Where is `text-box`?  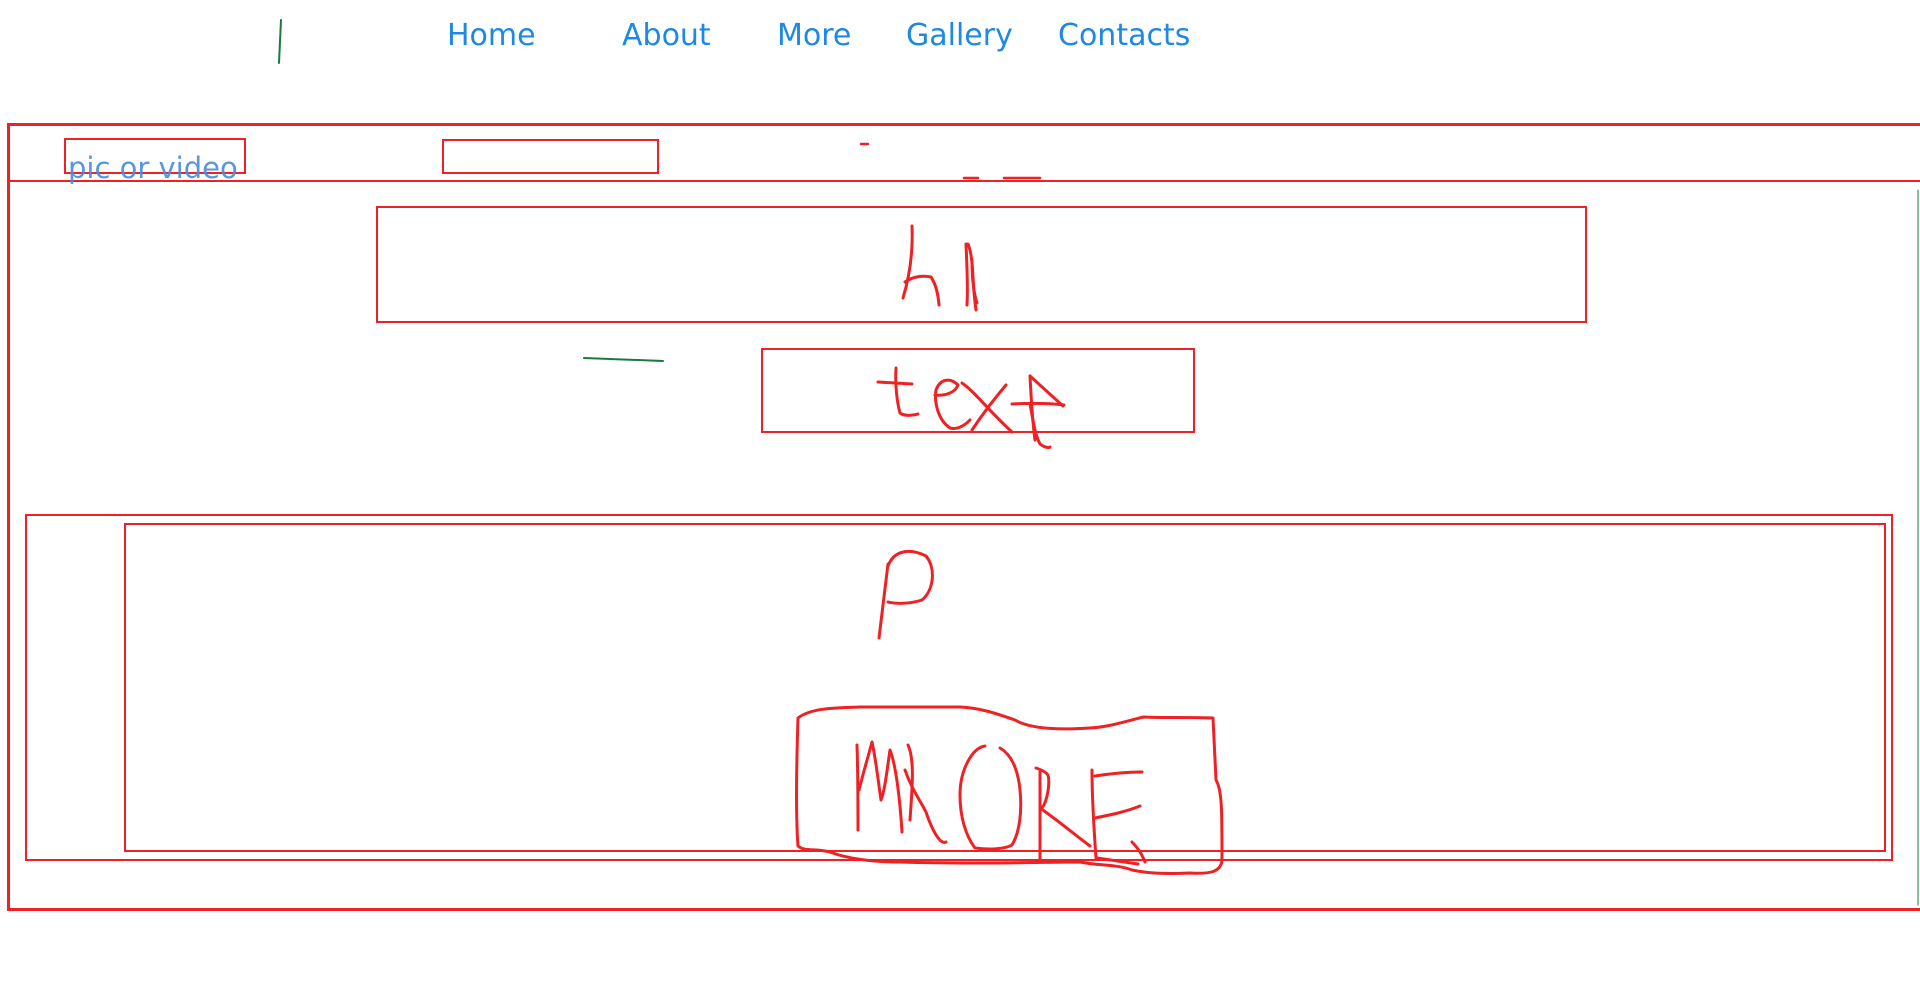 text-box is located at coordinates (978, 390).